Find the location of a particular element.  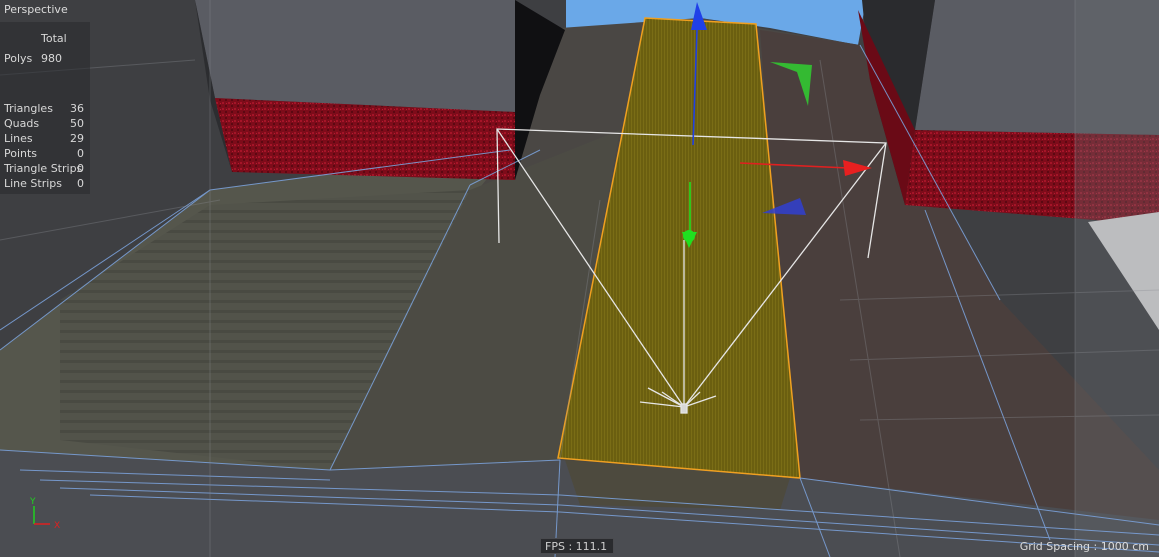

axis-x-label: X is located at coordinates (57, 526).